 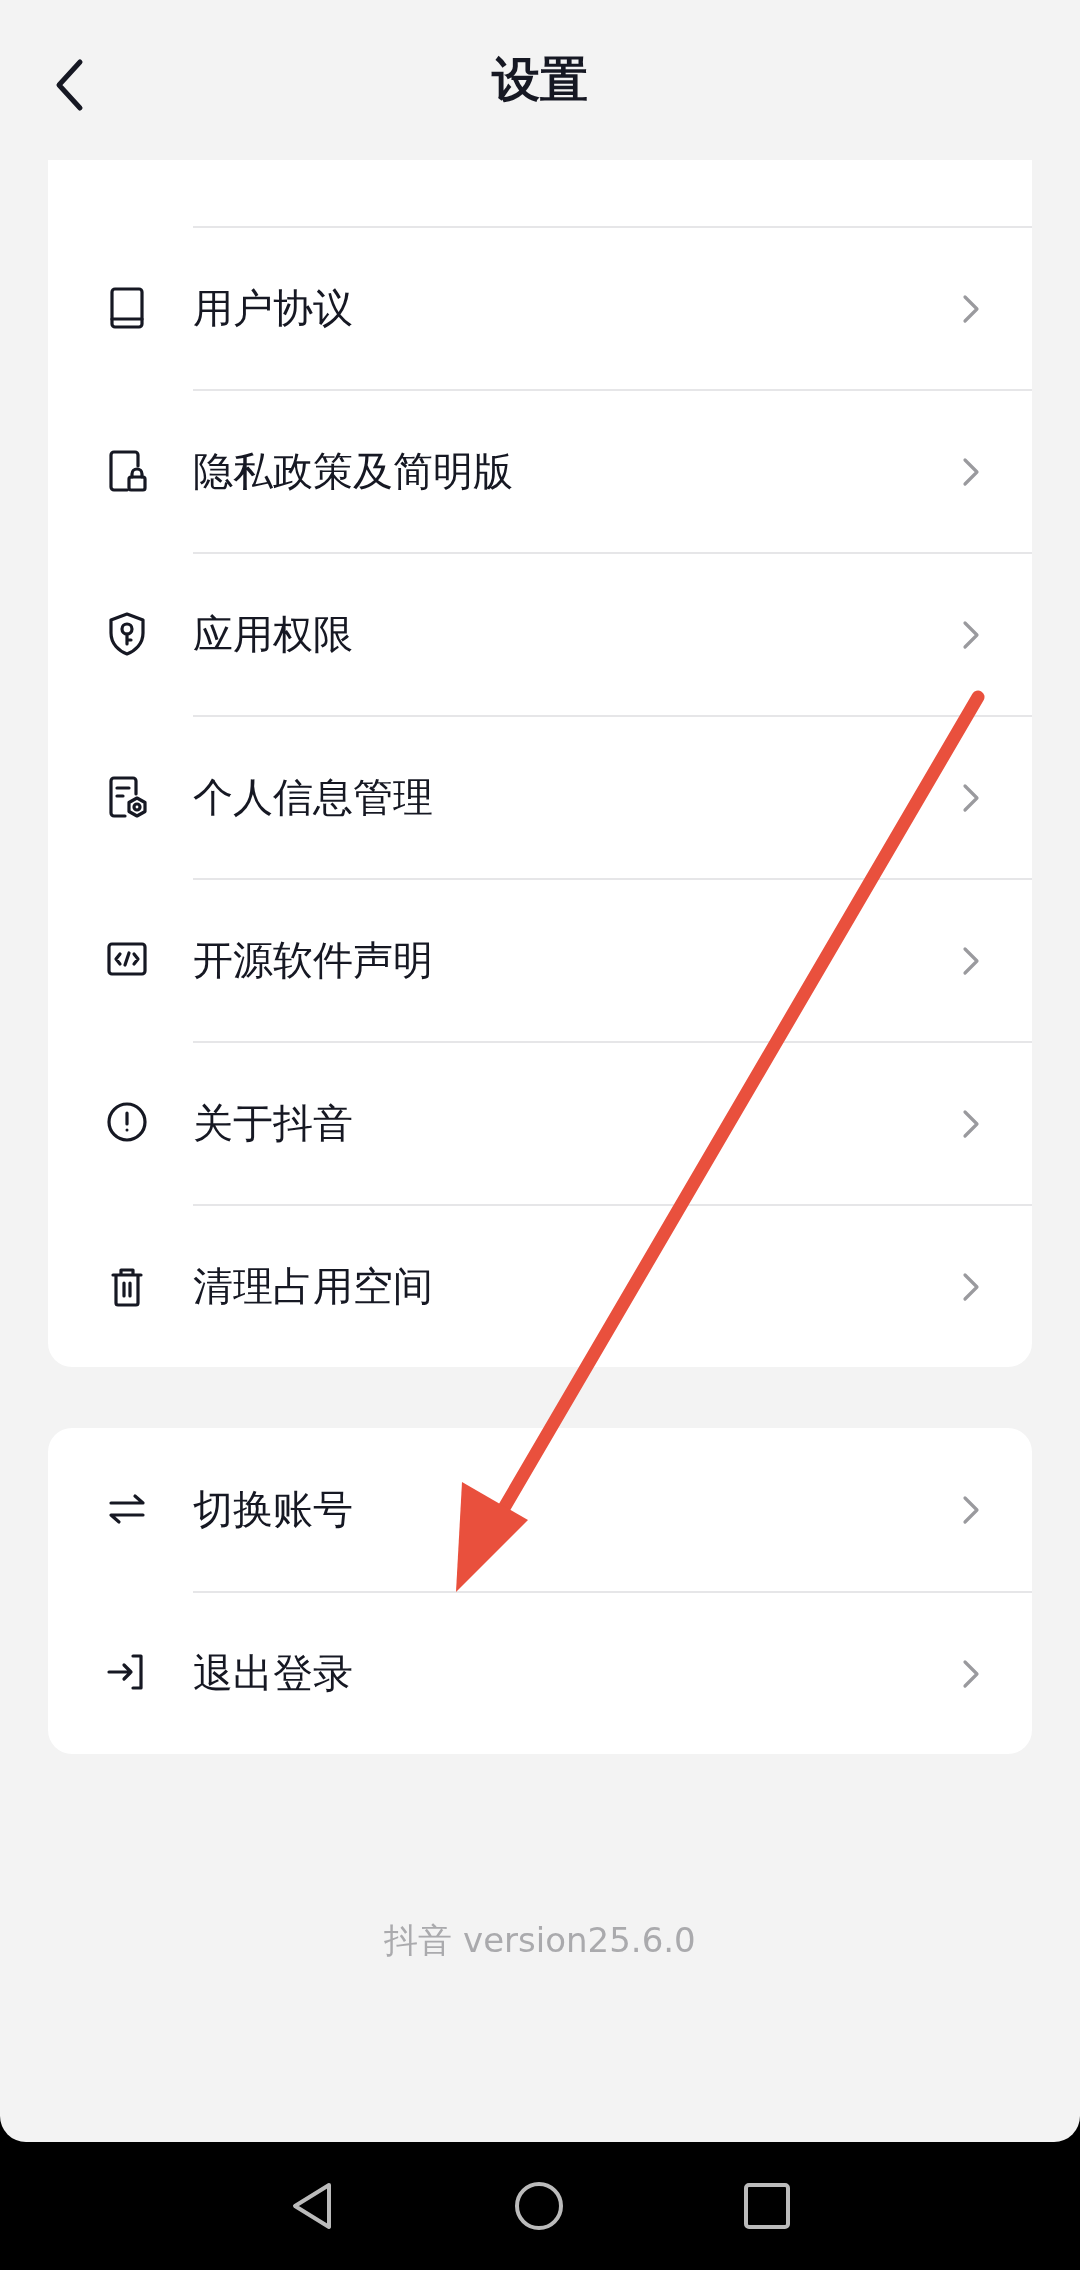 I want to click on settings-item: 清理占用空间, so click(x=540, y=1285).